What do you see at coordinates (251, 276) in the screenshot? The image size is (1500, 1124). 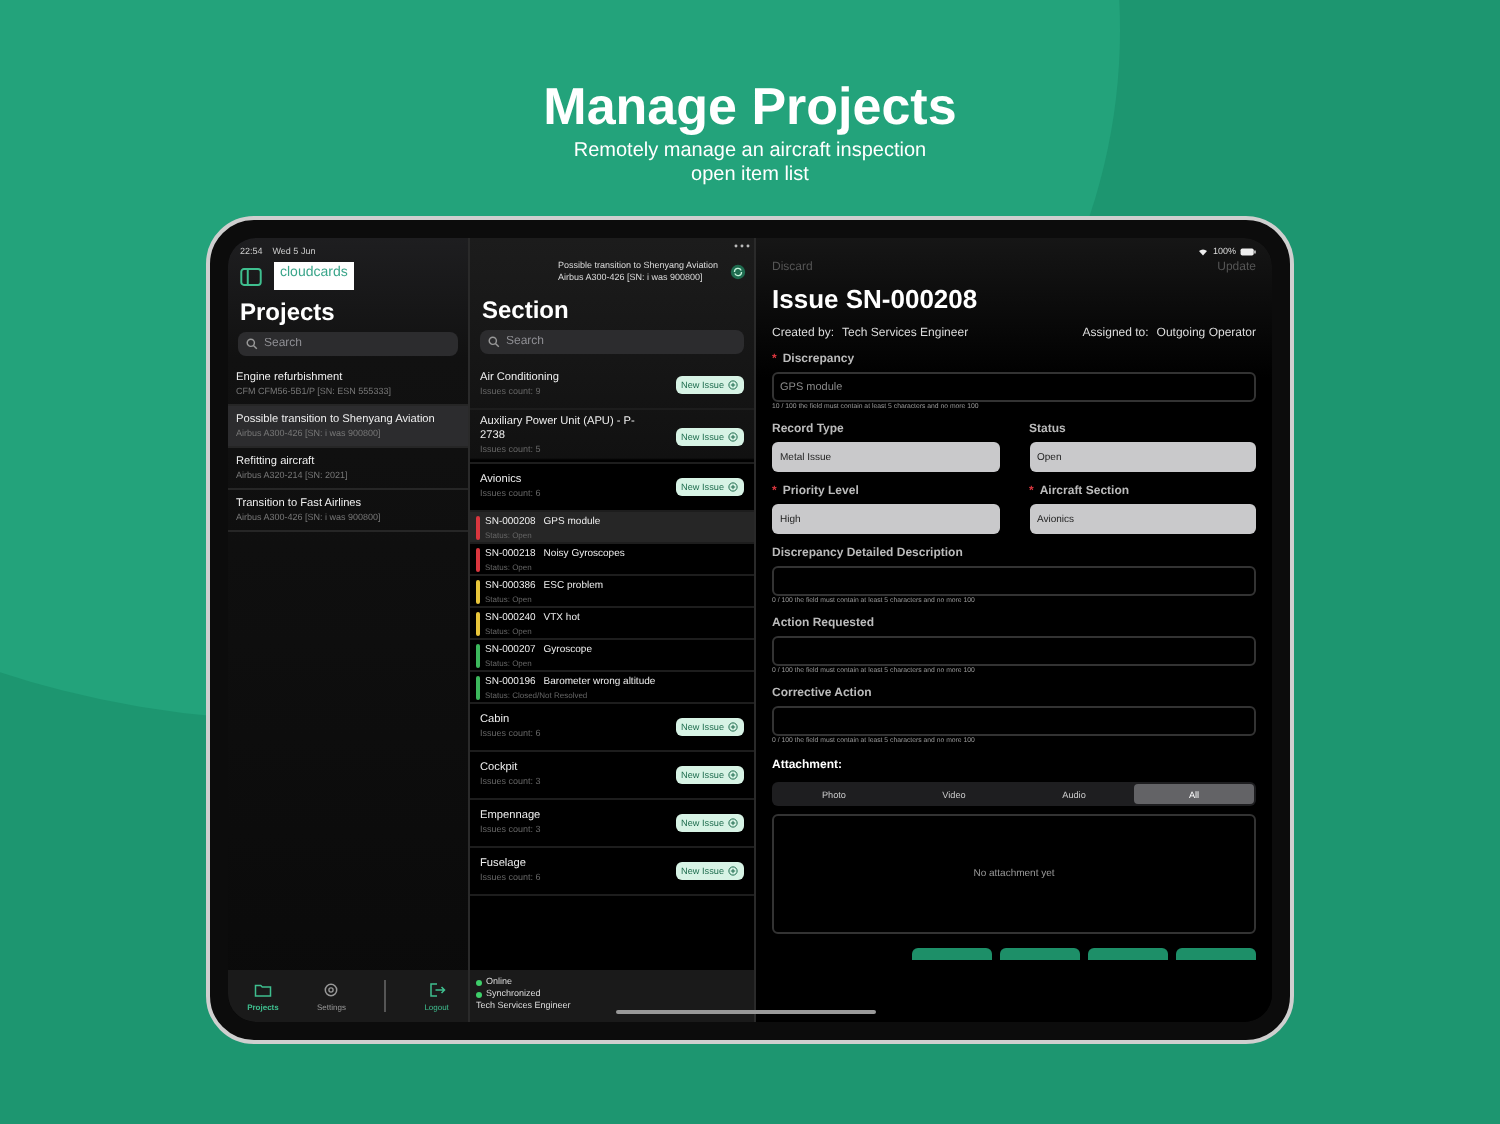 I see `sidebar-icon` at bounding box center [251, 276].